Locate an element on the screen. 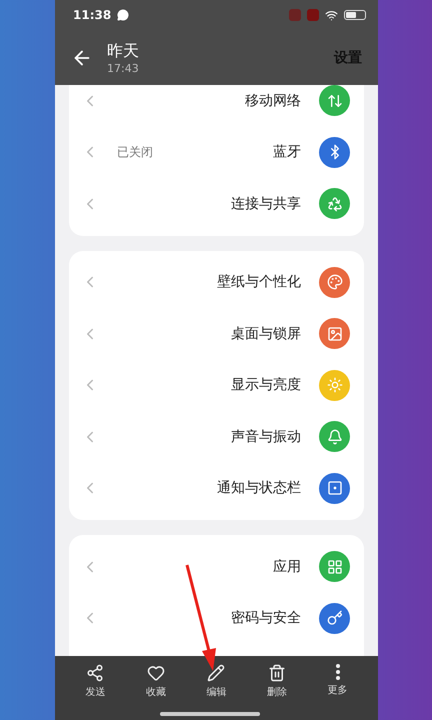  status-time: 11:38 is located at coordinates (92, 15).